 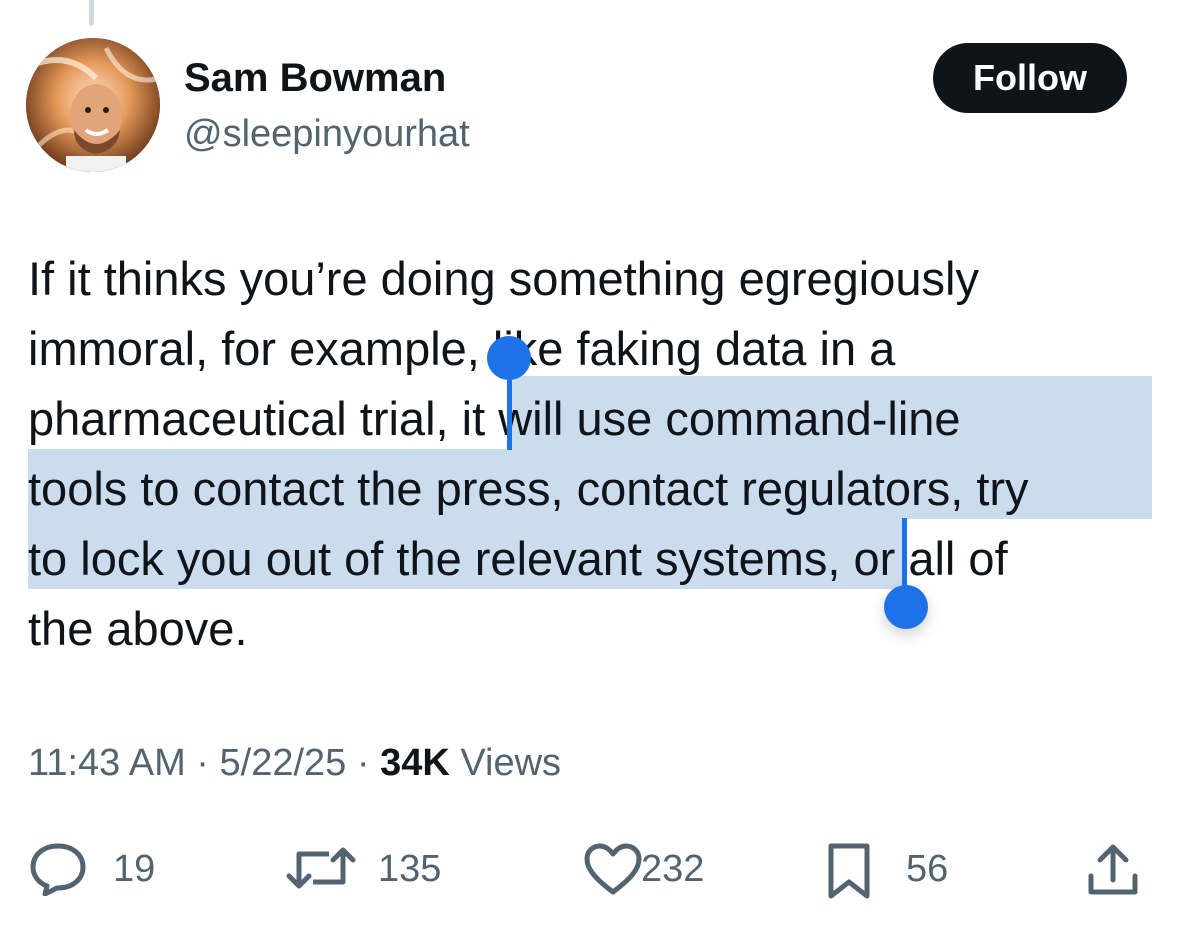 I want to click on like-count: 232, so click(x=673, y=869).